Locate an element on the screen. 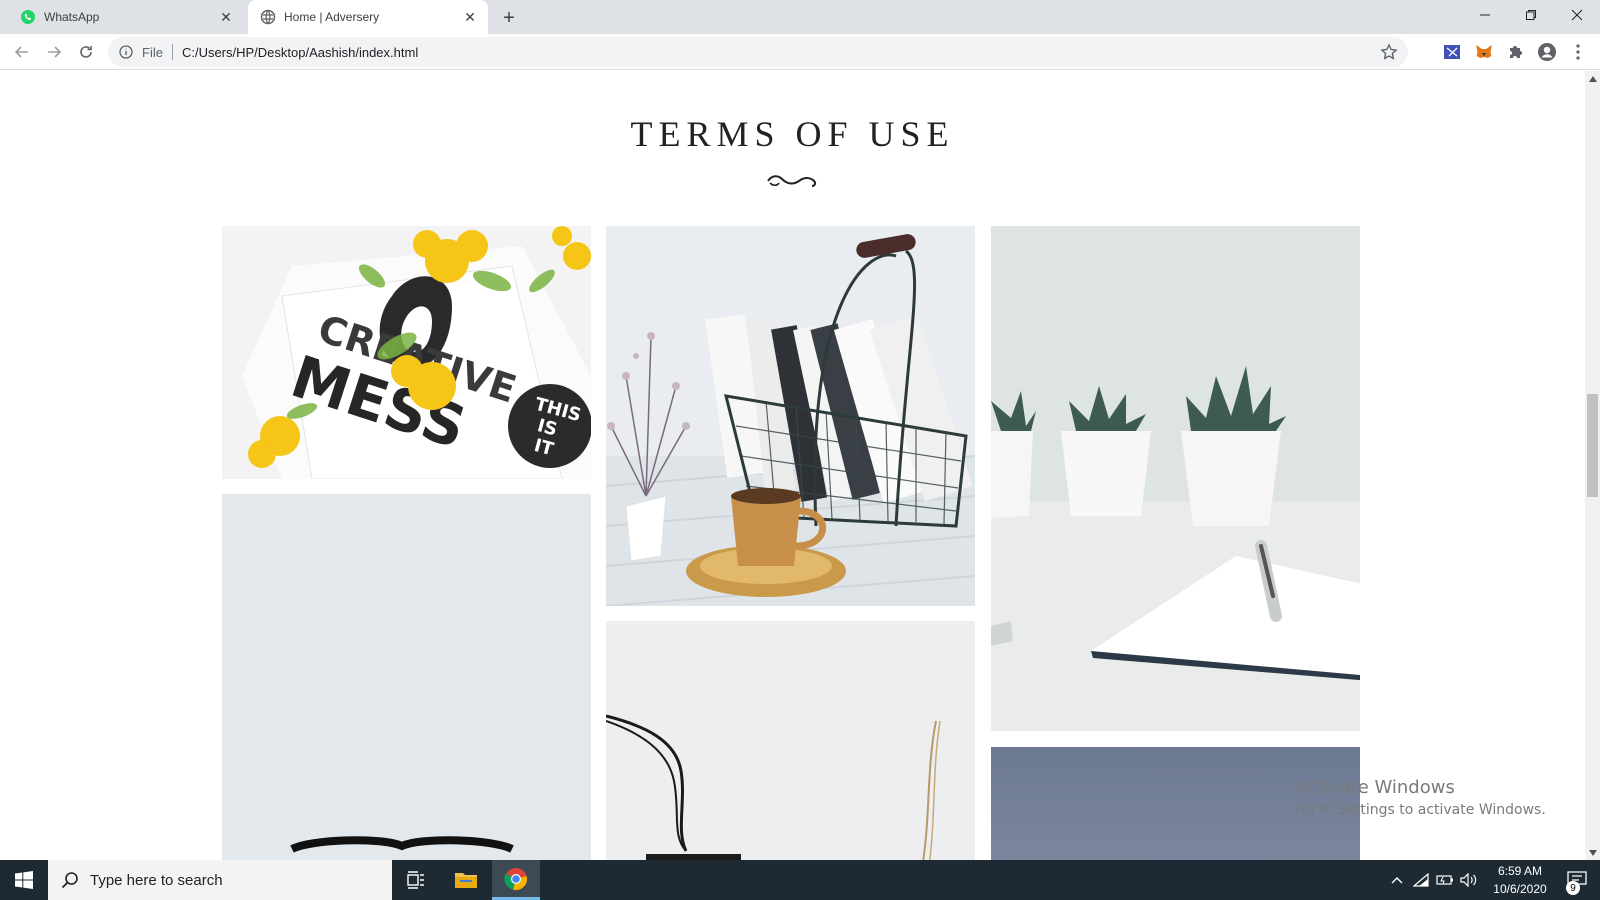 Image resolution: width=1600 pixels, height=900 pixels. tab-title: WhatsApp is located at coordinates (72, 17).